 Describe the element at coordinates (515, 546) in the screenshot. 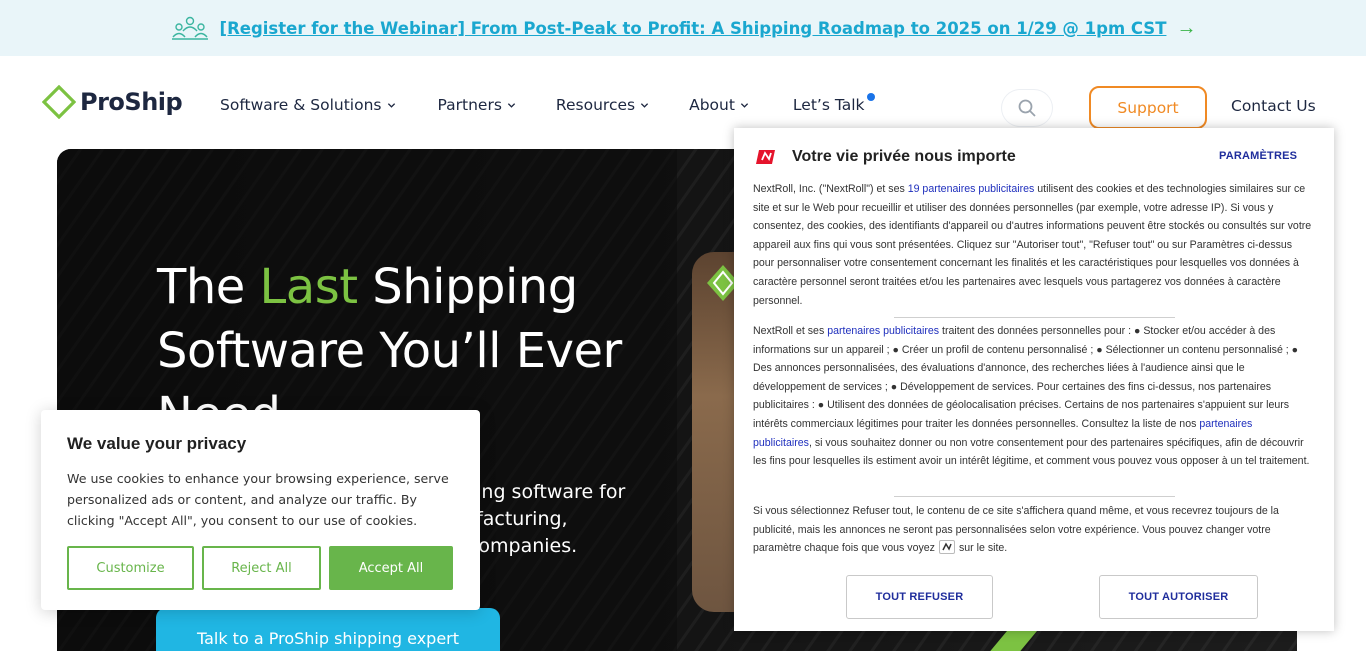

I see `hero-subtitle-line: s companies.` at that location.